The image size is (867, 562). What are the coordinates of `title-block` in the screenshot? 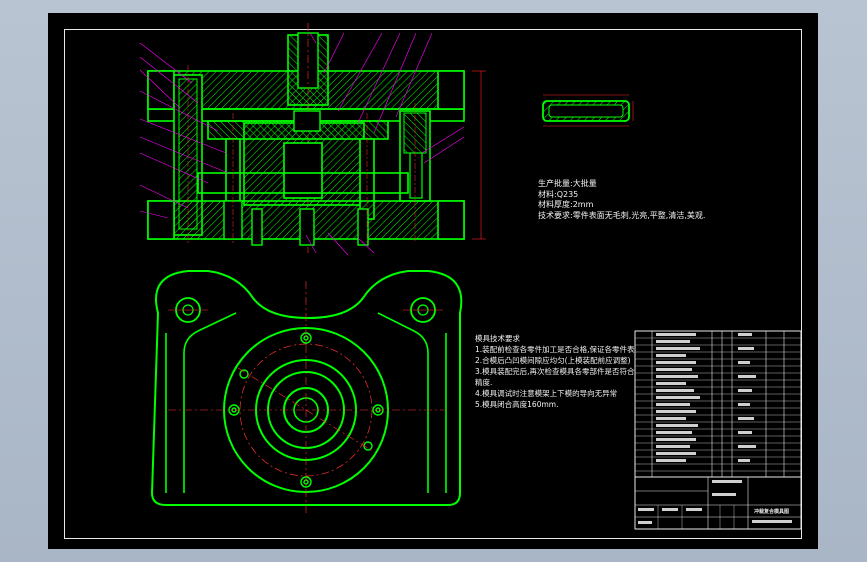 It's located at (718, 503).